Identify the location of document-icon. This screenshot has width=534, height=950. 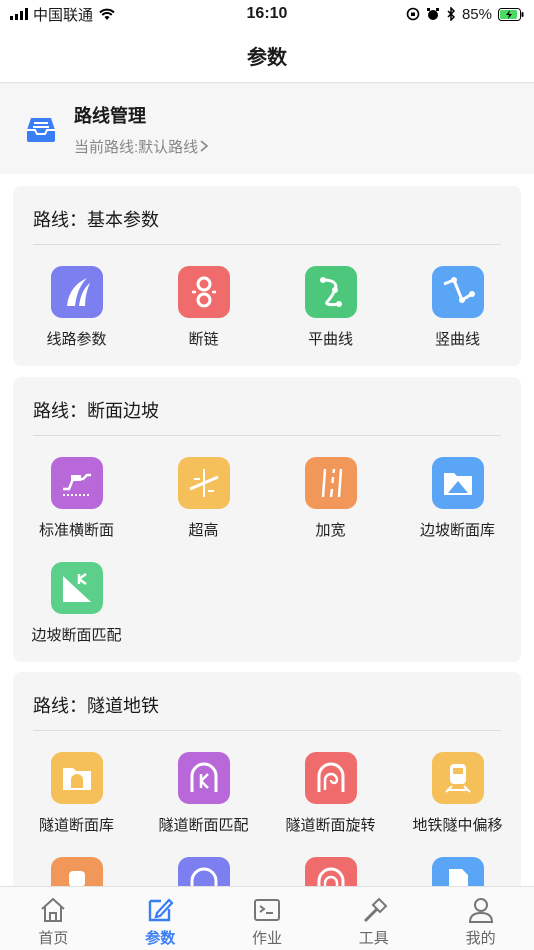
(457, 871).